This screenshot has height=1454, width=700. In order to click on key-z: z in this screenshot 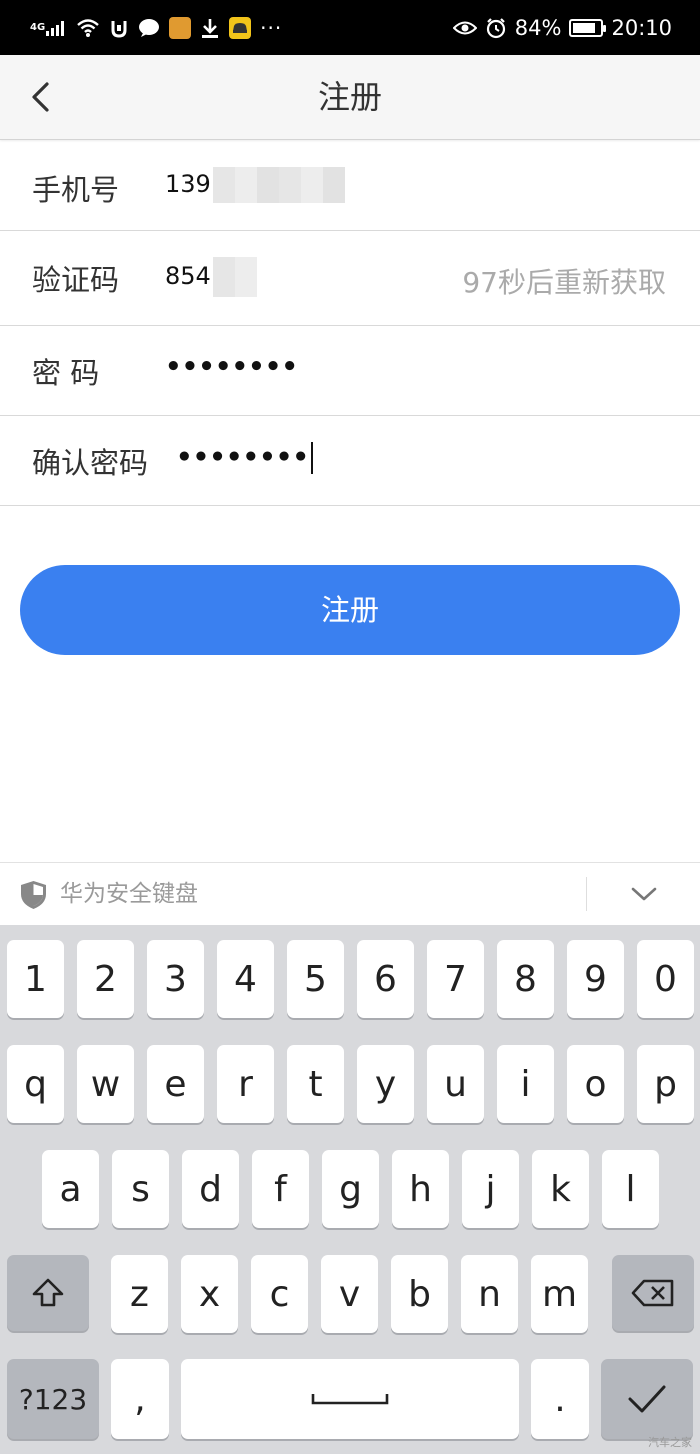, I will do `click(139, 1294)`.